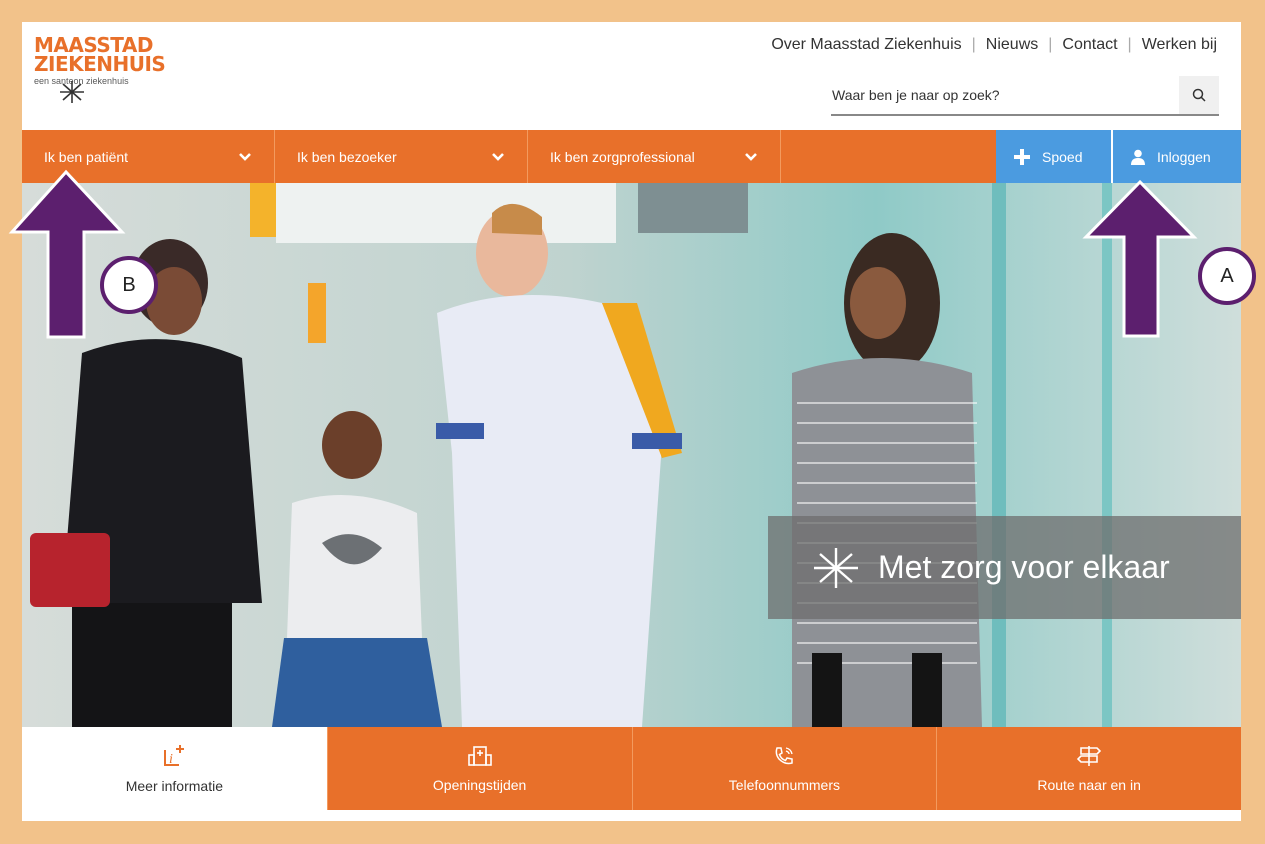 This screenshot has width=1265, height=844. Describe the element at coordinates (479, 768) in the screenshot. I see `quicklink-openingstijden: Openingstijden` at that location.